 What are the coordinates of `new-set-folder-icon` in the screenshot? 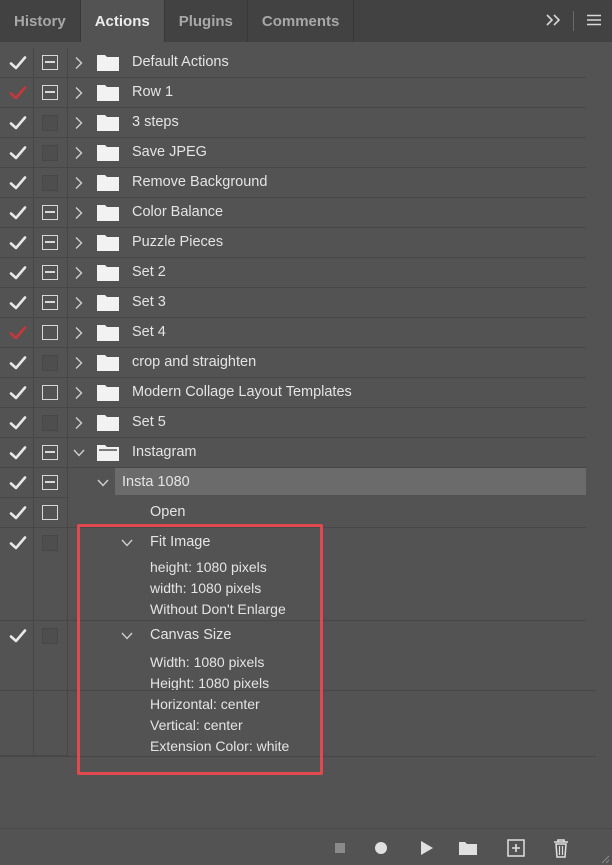 It's located at (468, 848).